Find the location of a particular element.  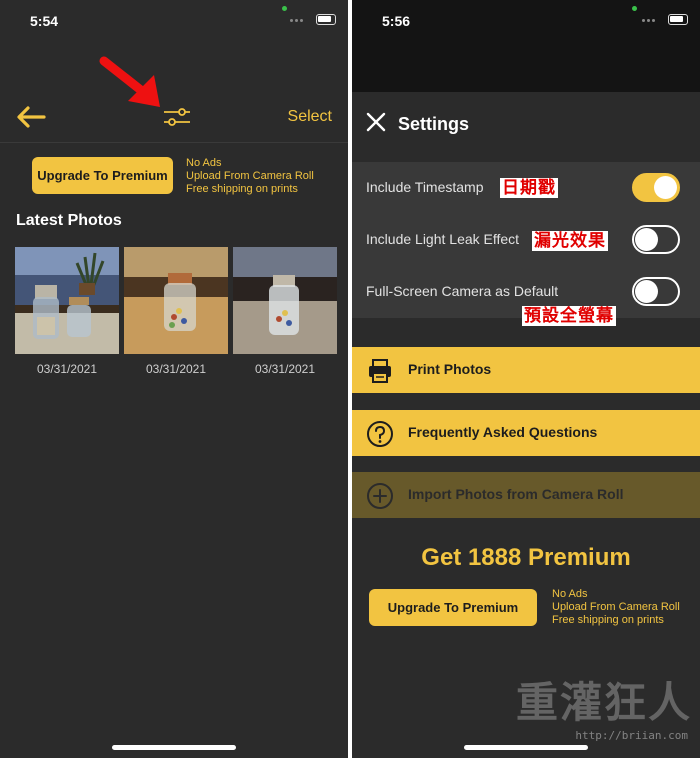

close-icon is located at coordinates (376, 122).